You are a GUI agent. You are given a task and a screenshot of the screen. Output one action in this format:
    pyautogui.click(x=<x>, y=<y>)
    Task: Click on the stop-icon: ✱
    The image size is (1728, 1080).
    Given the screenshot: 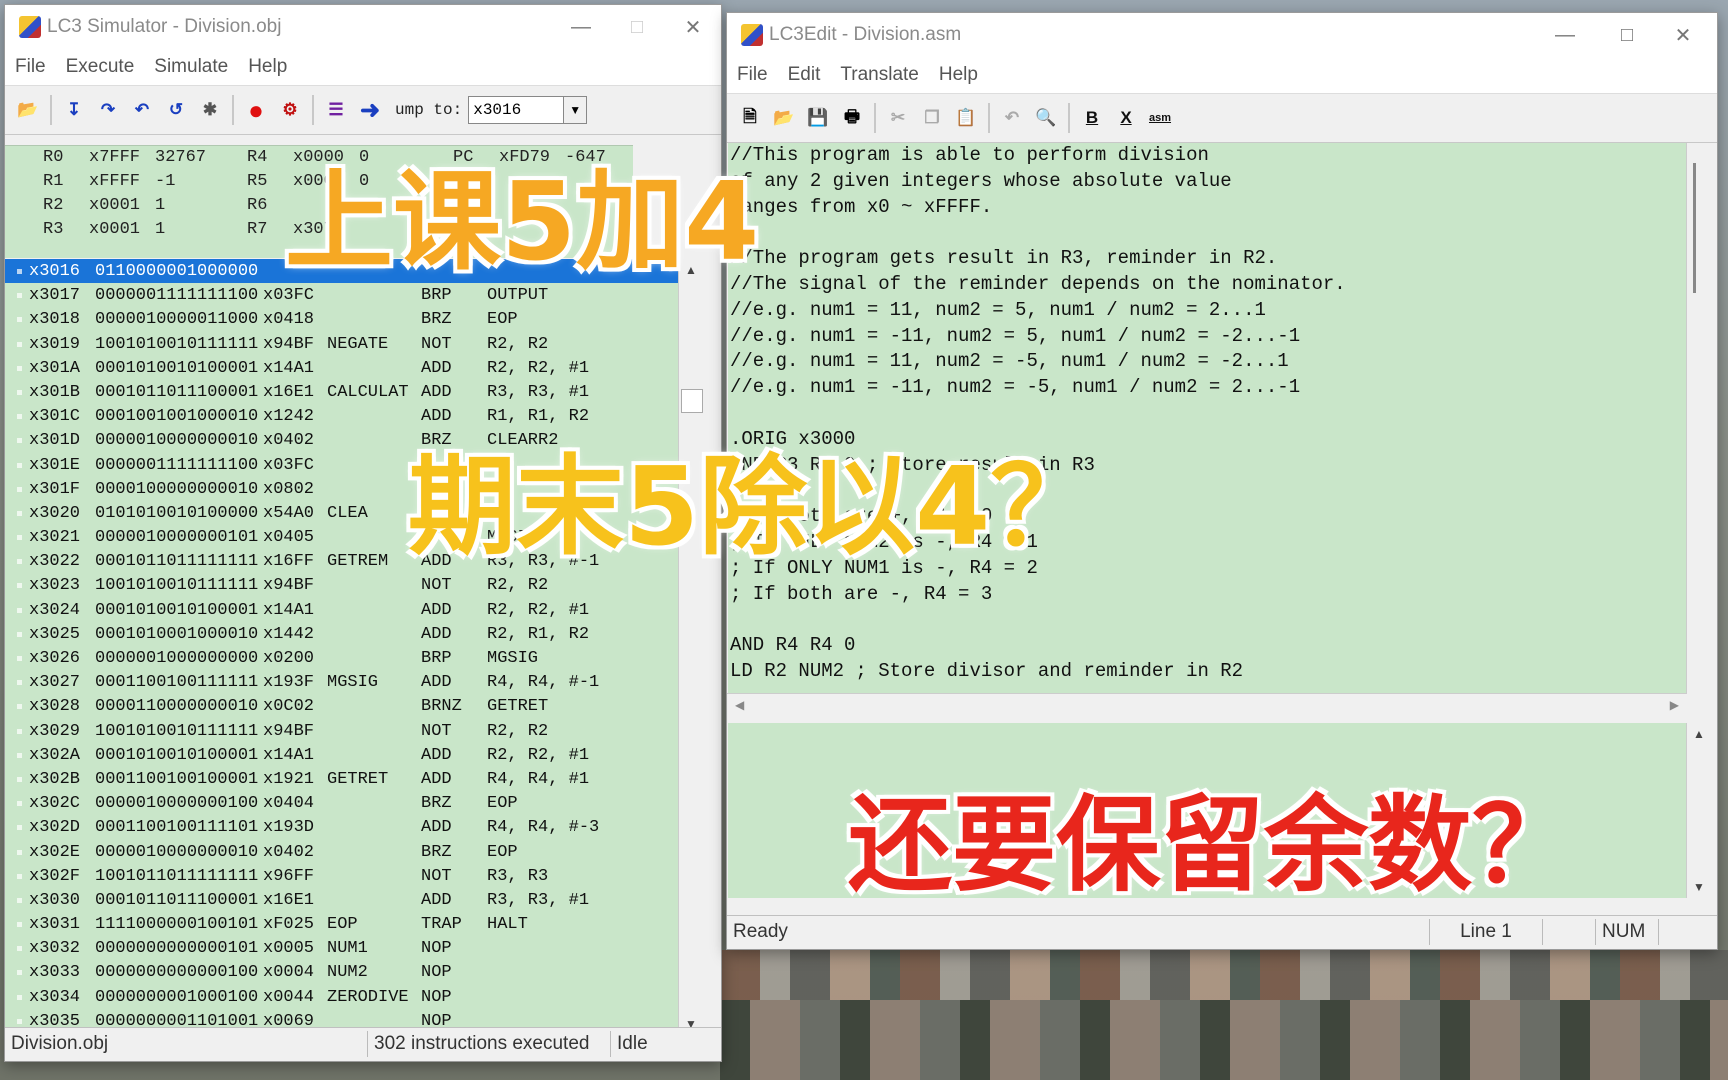 What is the action you would take?
    pyautogui.click(x=210, y=110)
    